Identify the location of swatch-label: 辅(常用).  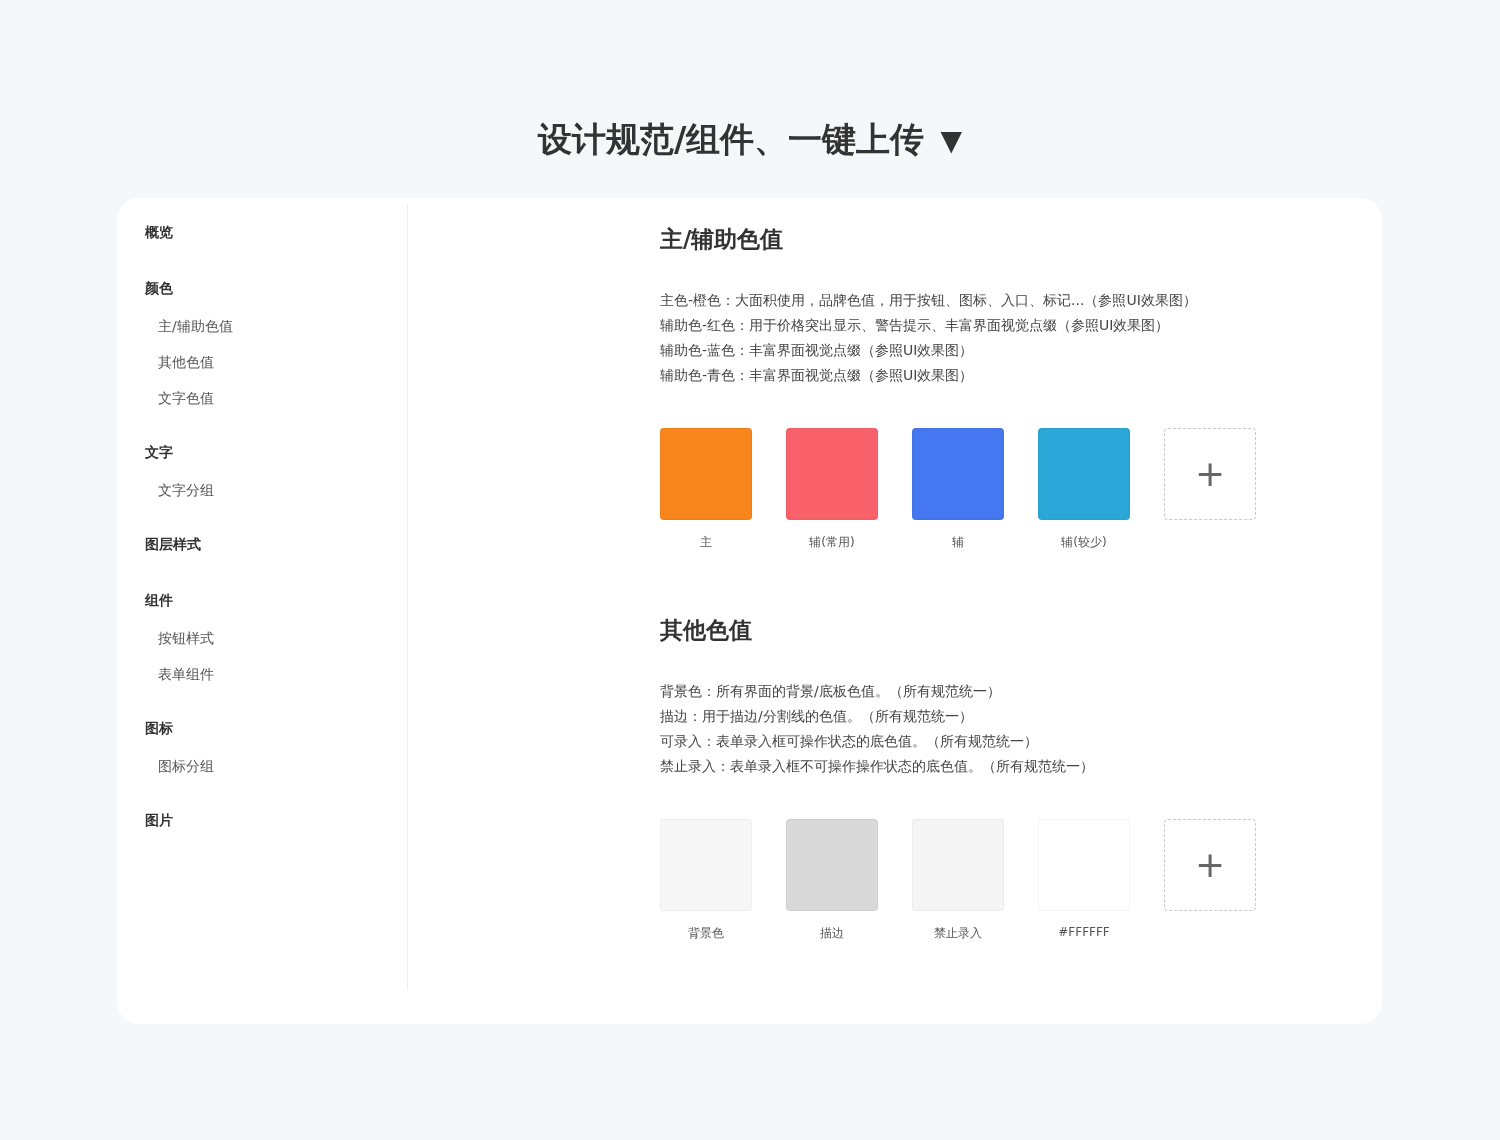
(832, 542).